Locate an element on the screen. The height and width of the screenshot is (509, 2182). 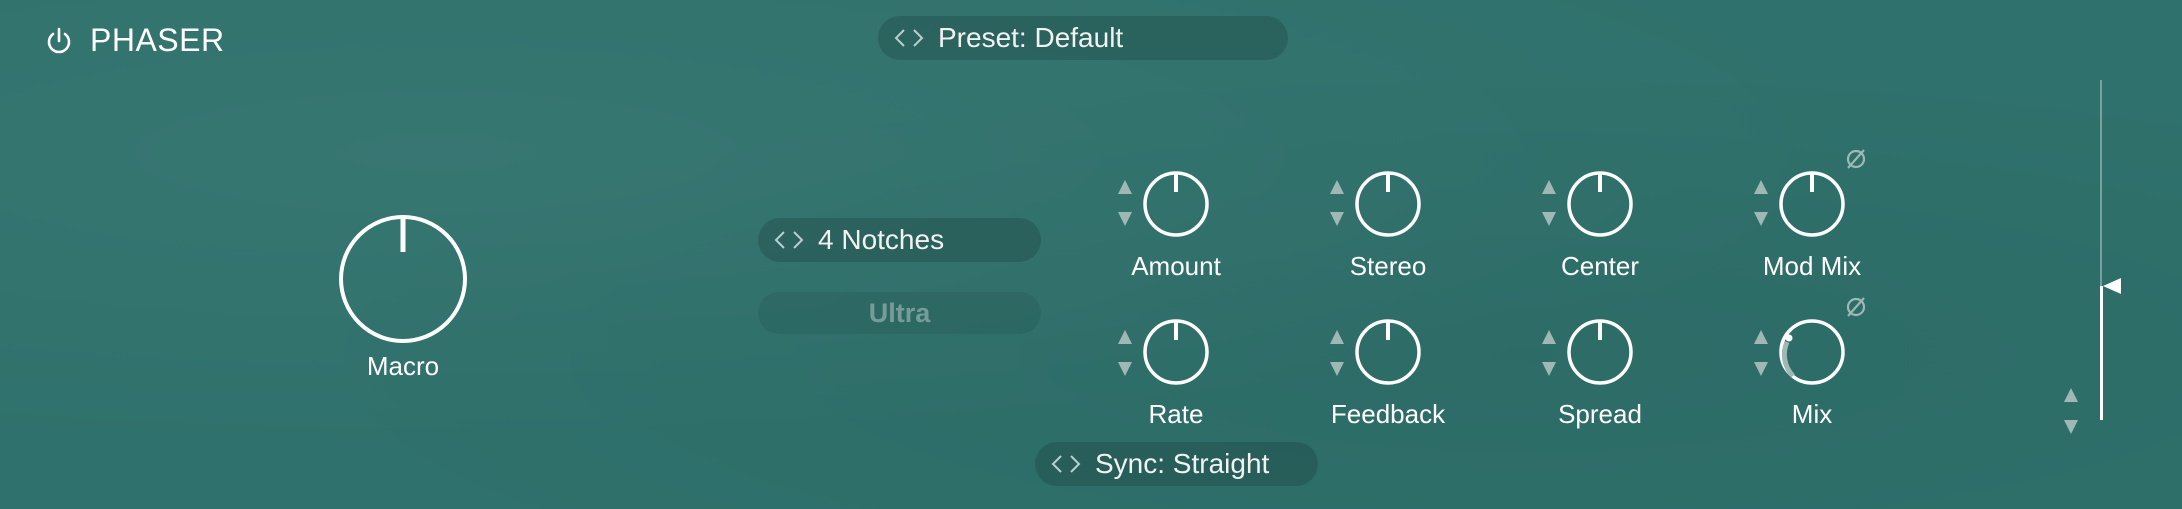
output-slider-handle is located at coordinates (2113, 286).